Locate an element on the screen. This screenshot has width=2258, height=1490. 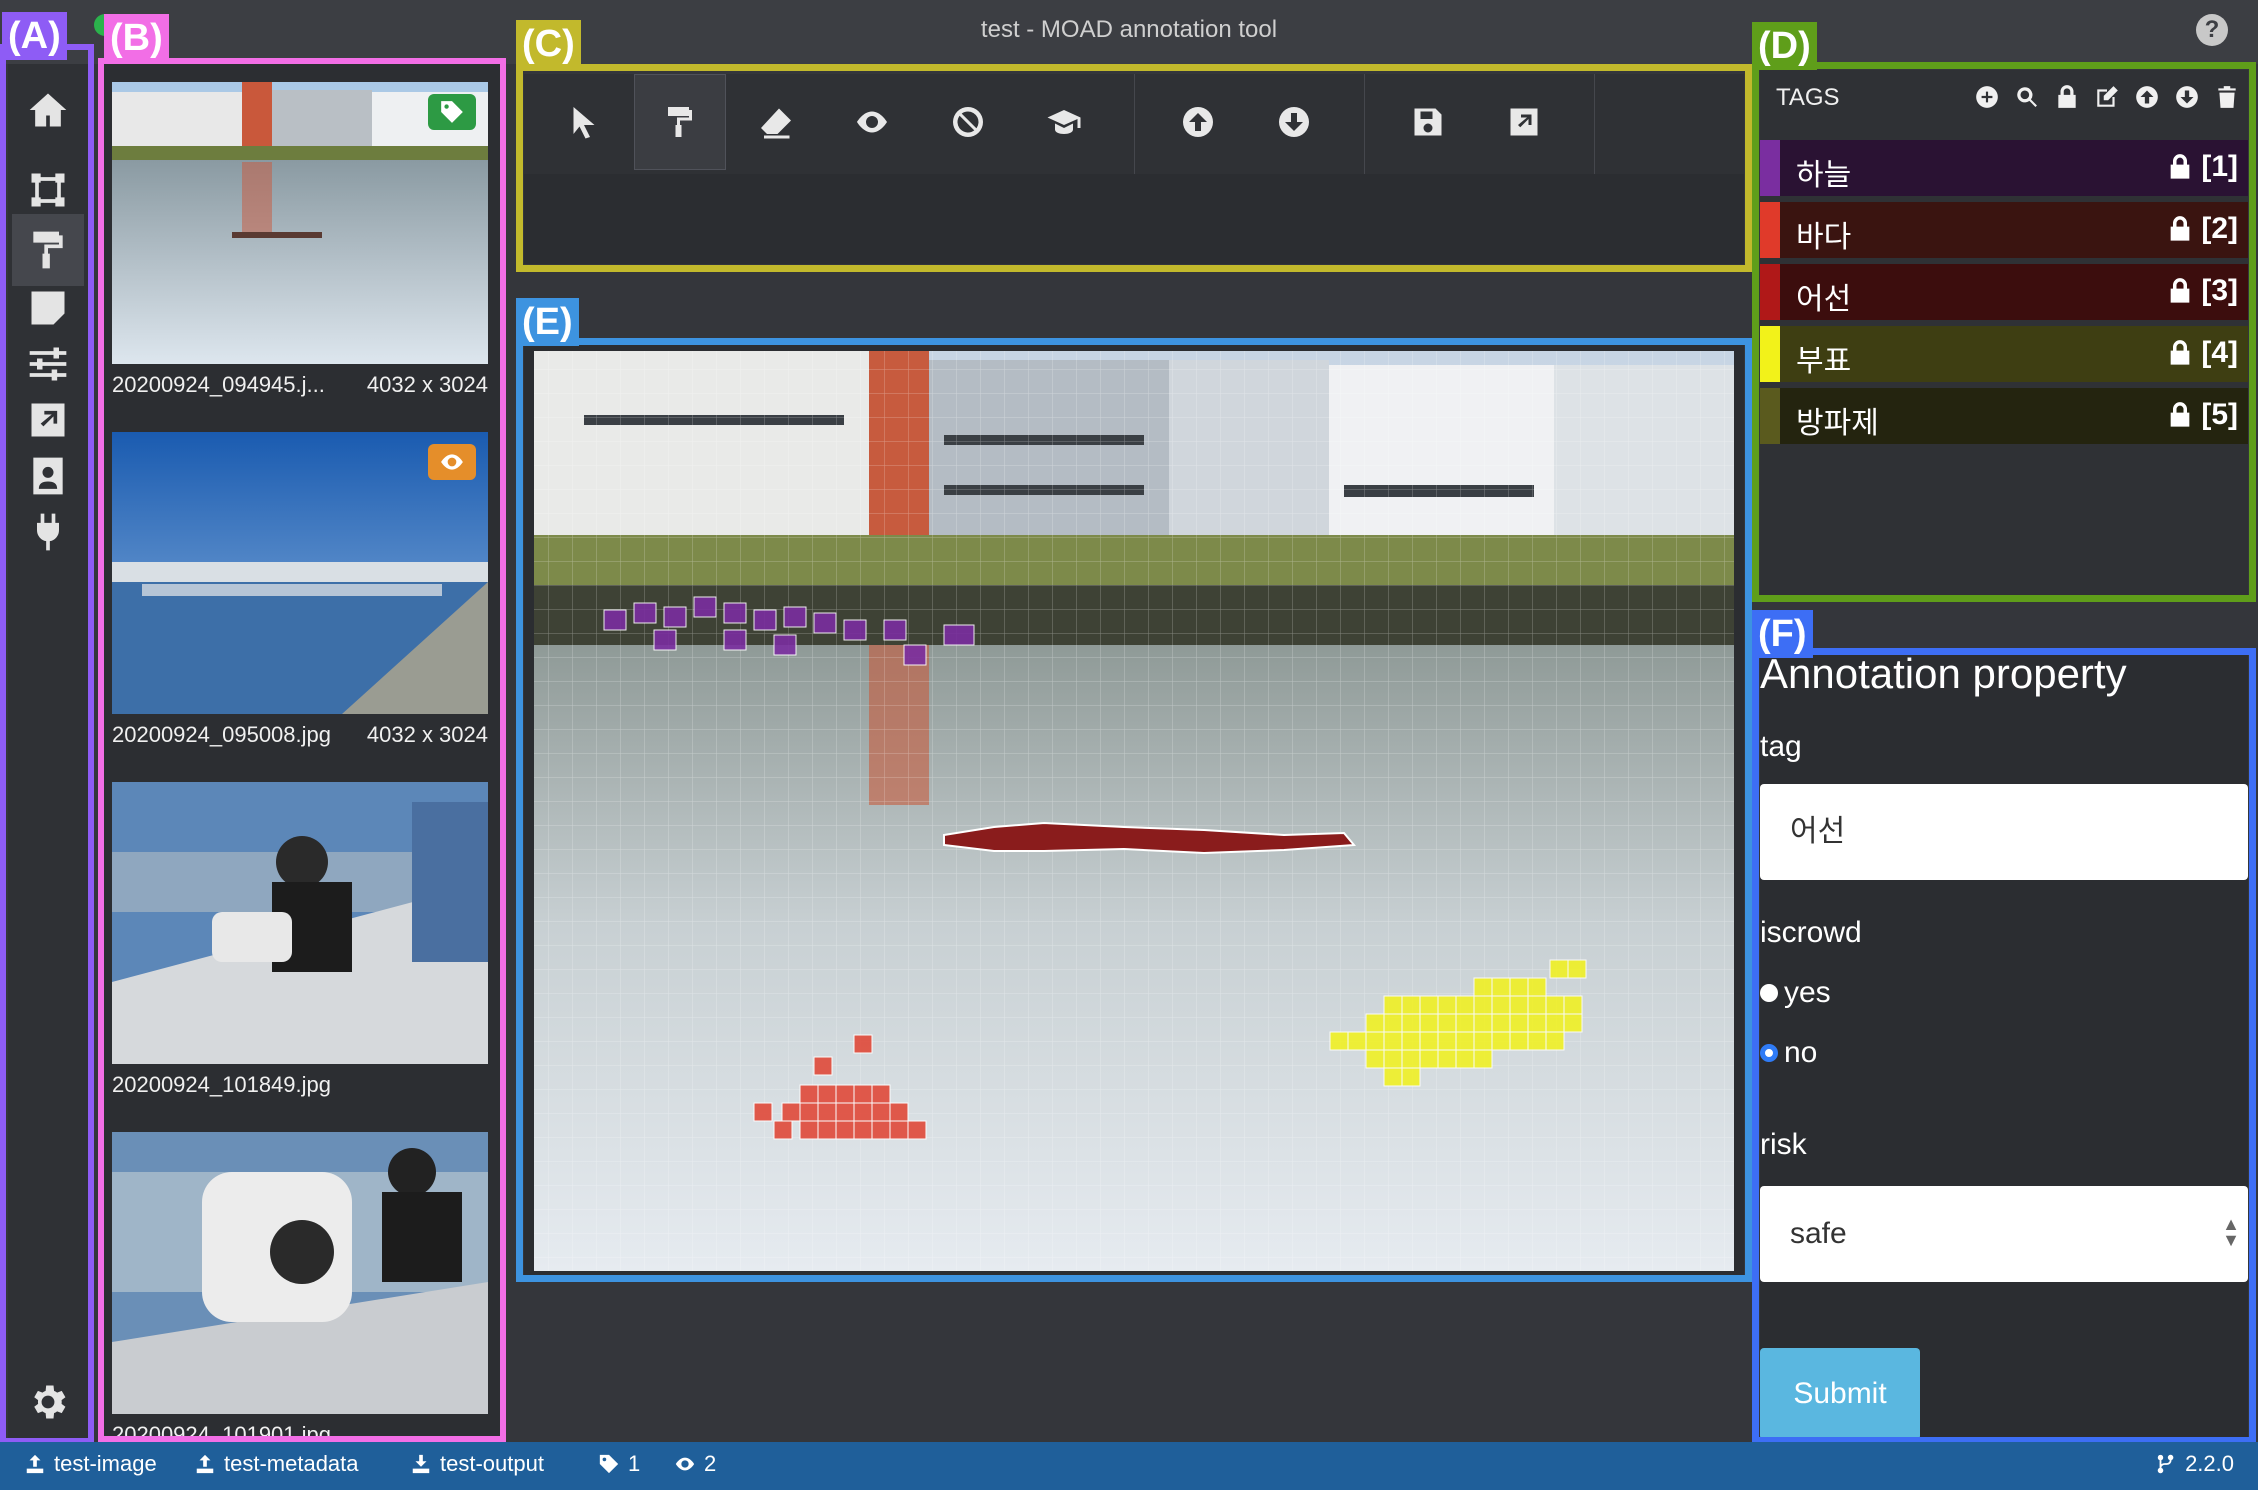
region-d-label: (D) is located at coordinates (1784, 46).